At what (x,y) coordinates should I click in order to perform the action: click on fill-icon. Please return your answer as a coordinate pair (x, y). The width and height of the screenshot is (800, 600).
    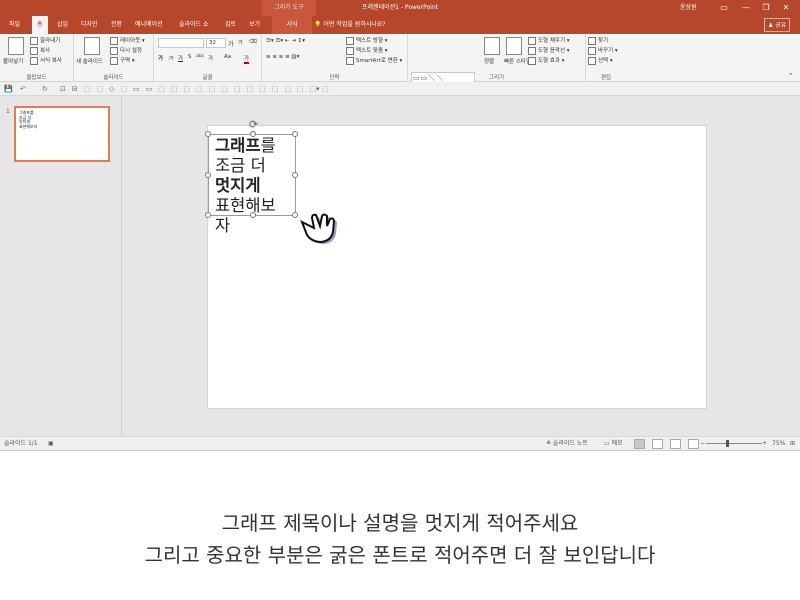
    Looking at the image, I should click on (532, 40).